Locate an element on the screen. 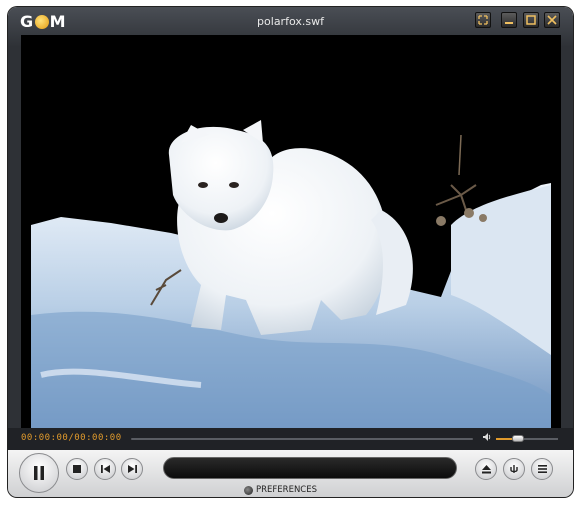 The height and width of the screenshot is (505, 580). close-button is located at coordinates (552, 20).